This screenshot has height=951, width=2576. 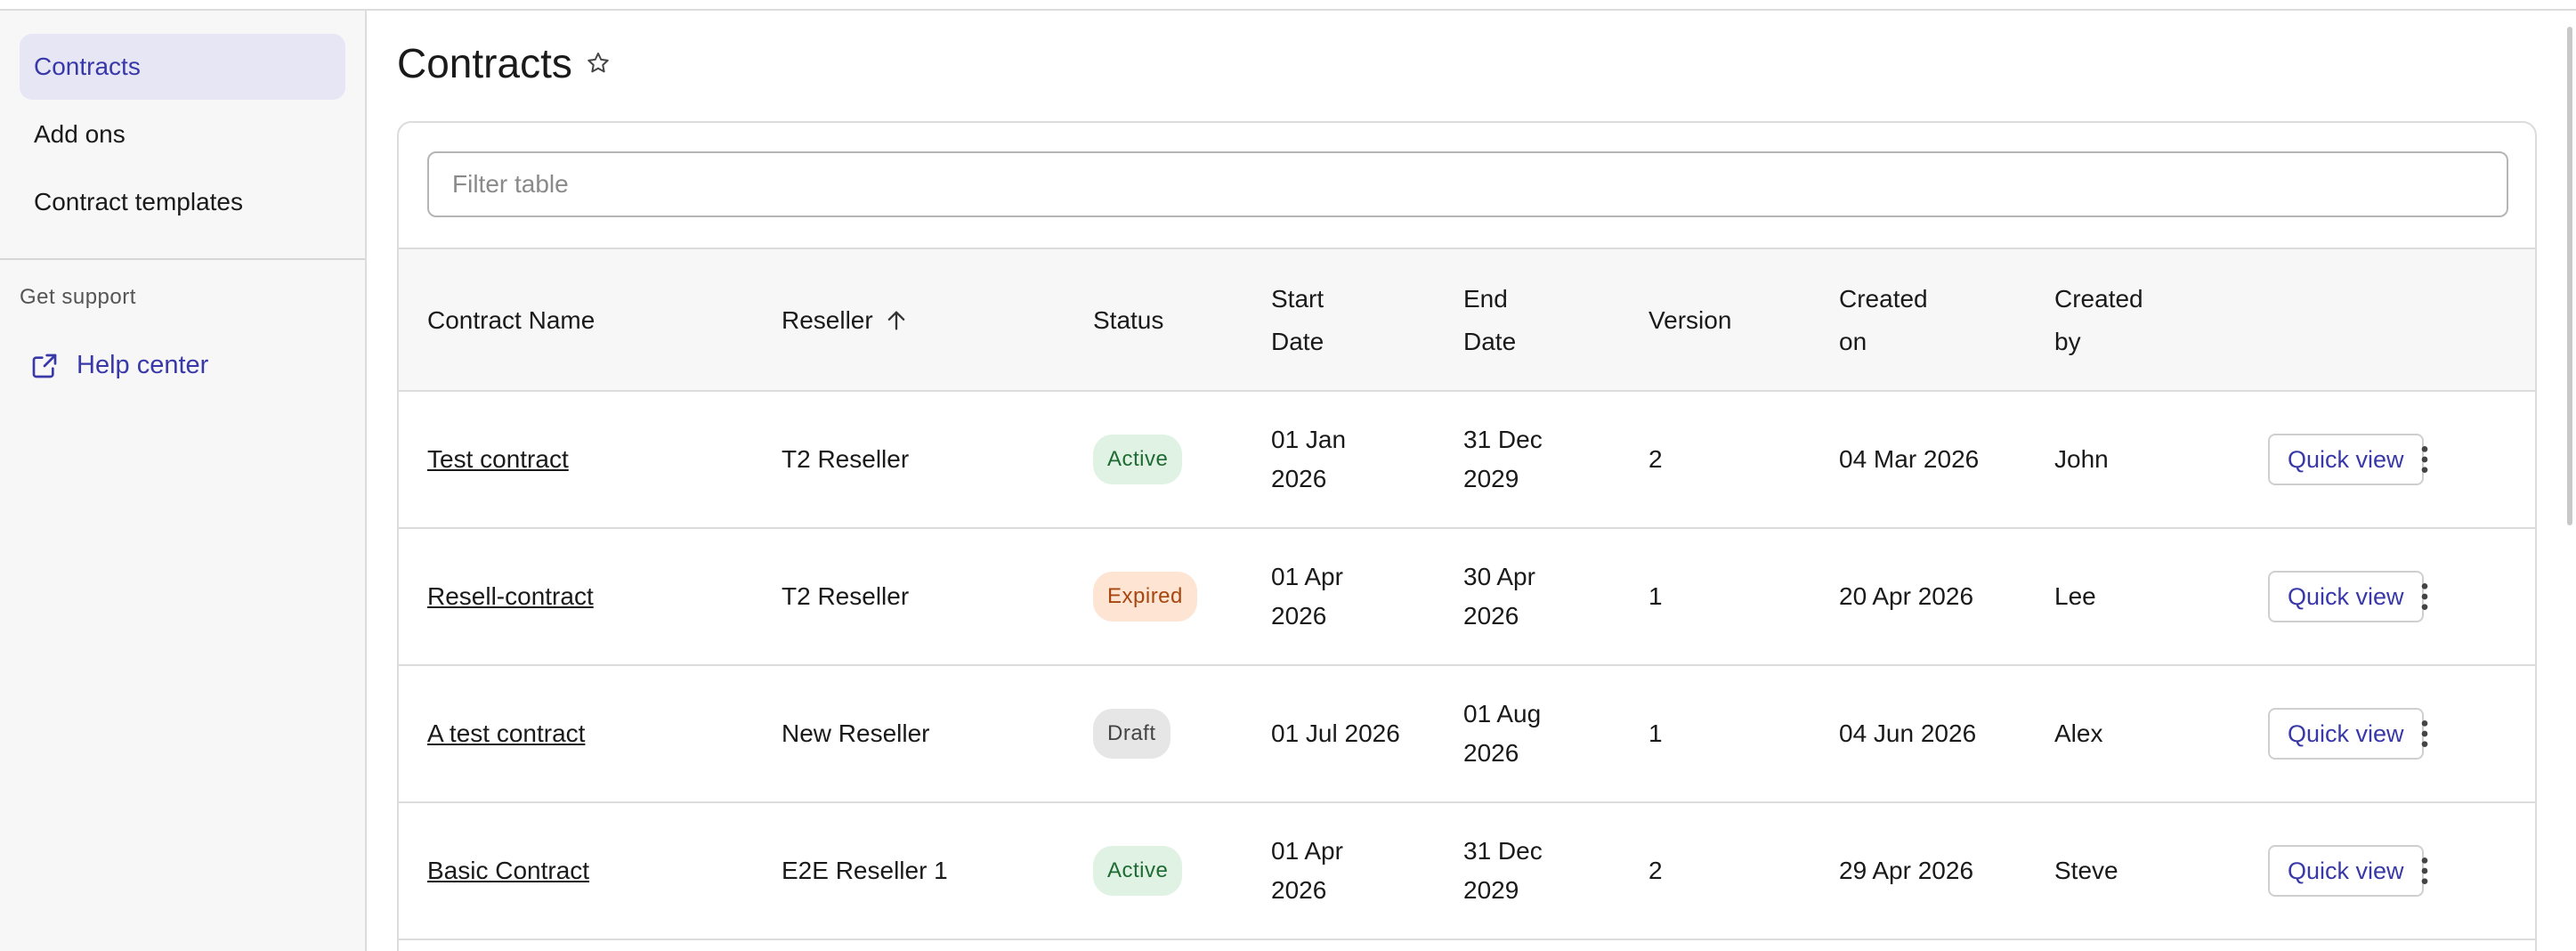 What do you see at coordinates (2075, 596) in the screenshot?
I see `created-by-cell: Lee` at bounding box center [2075, 596].